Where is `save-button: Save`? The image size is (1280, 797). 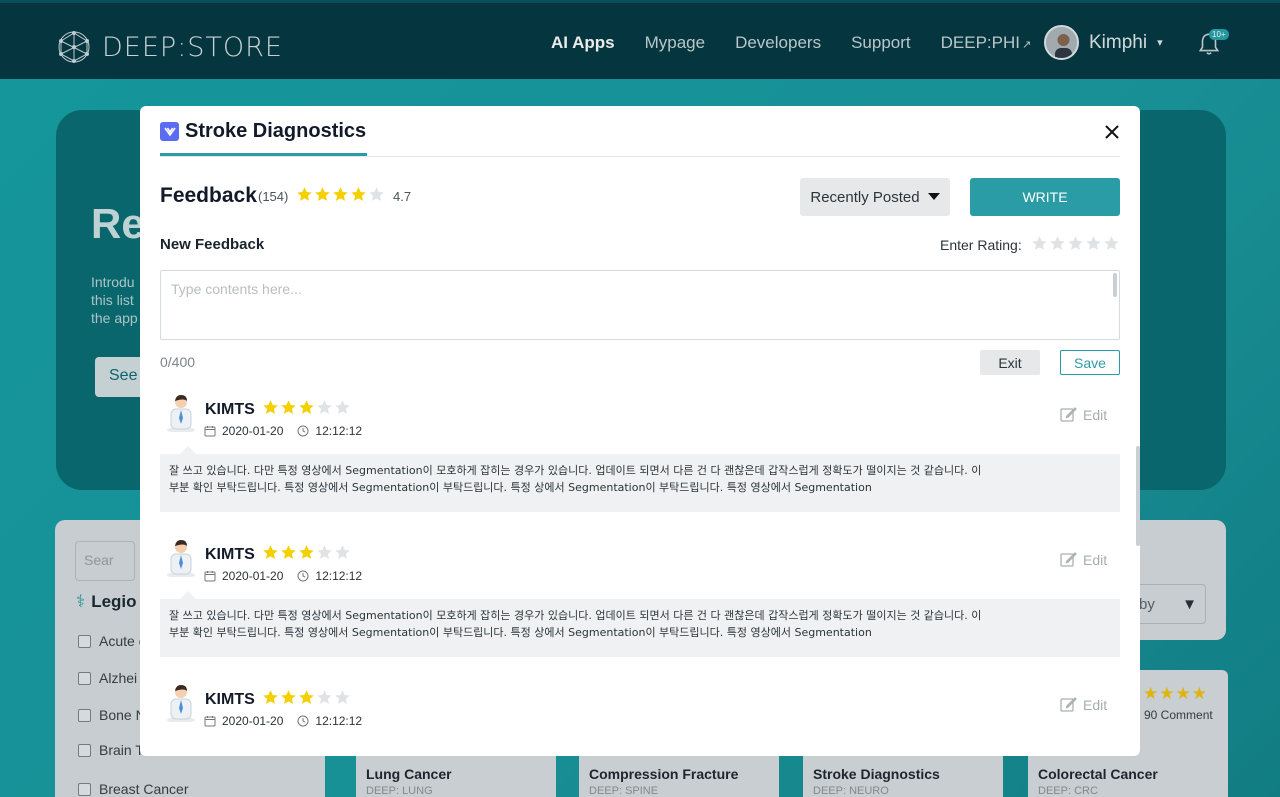 save-button: Save is located at coordinates (1090, 362).